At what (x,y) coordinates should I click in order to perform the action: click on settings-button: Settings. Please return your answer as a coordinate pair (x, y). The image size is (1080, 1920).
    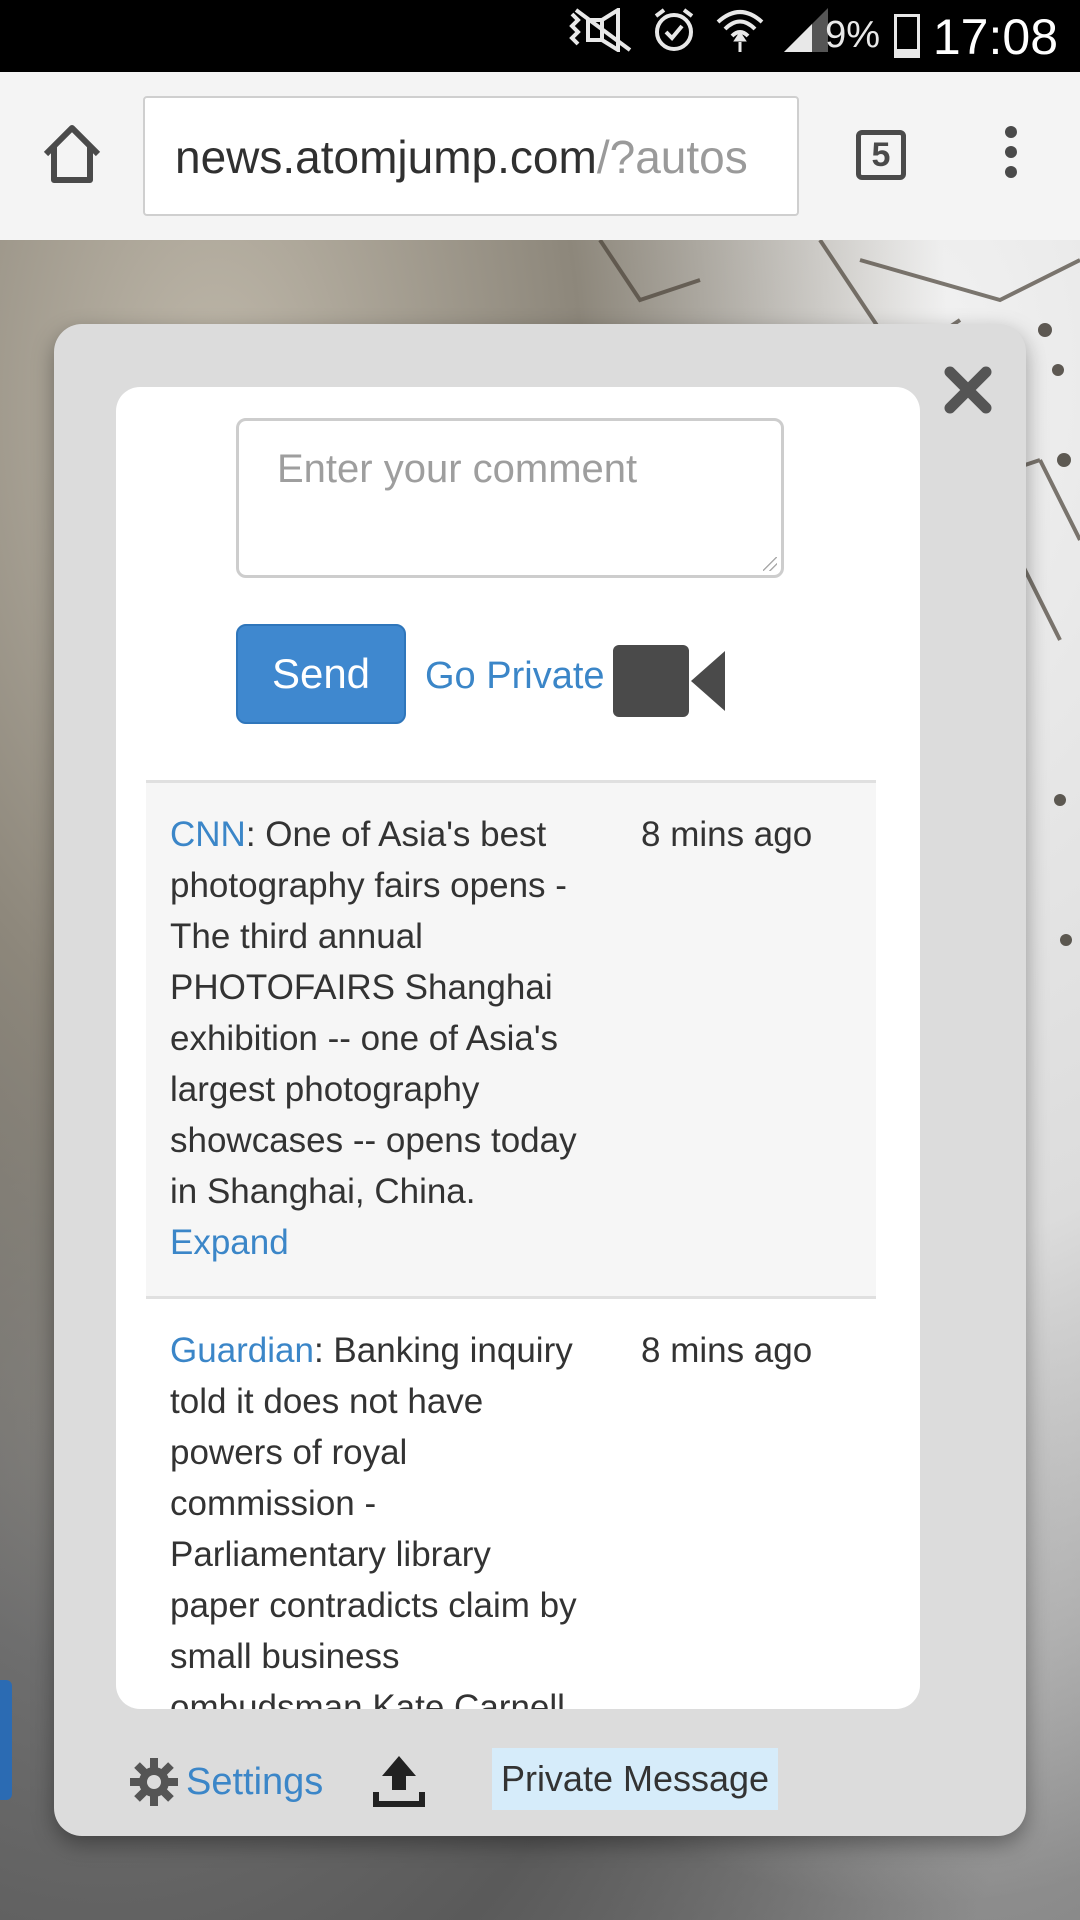
    Looking at the image, I should click on (225, 1782).